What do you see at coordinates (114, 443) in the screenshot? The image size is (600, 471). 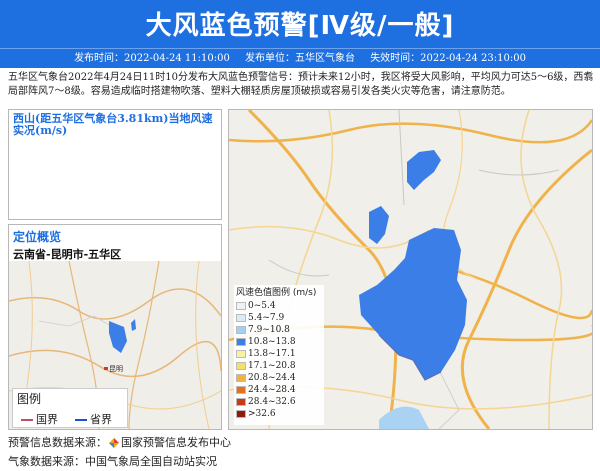 I see `warning-center-logo-icon` at bounding box center [114, 443].